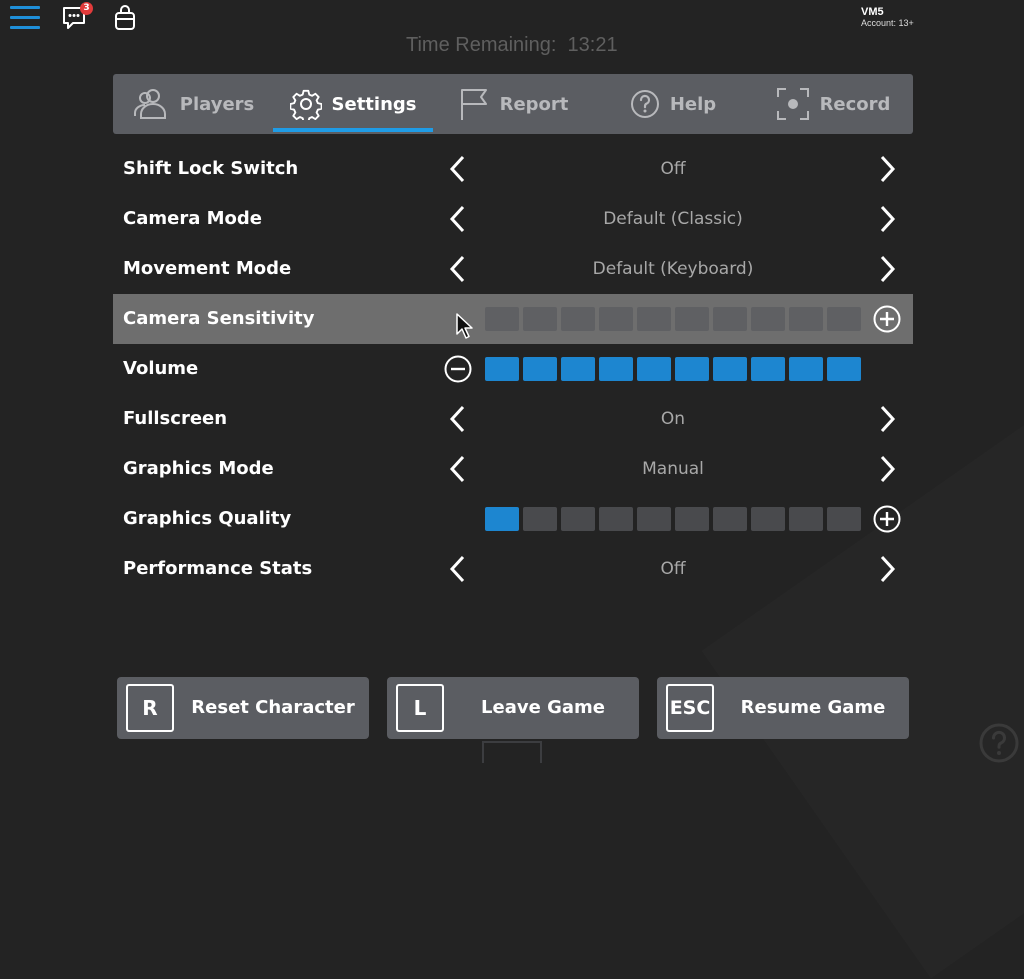  I want to click on tab-record-label: Record, so click(855, 104).